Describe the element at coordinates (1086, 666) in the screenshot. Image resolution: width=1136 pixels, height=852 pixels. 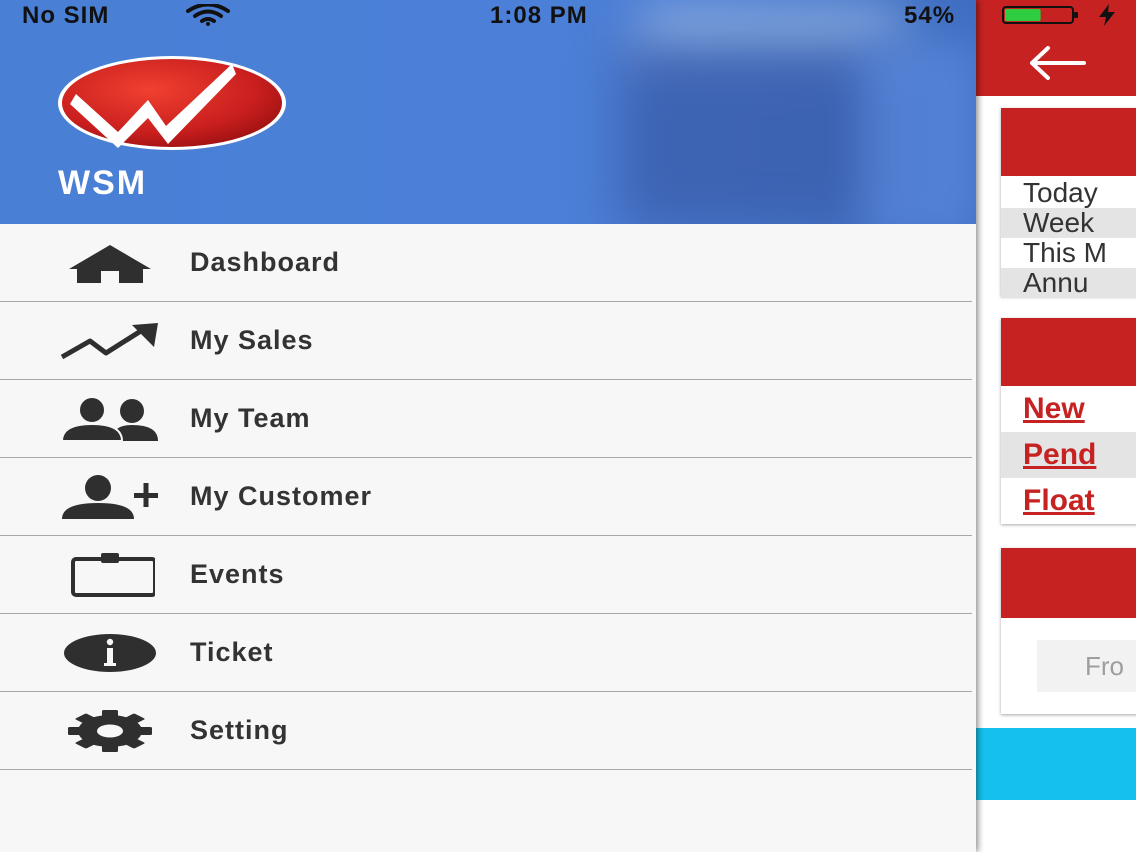
I see `from-date-input: Fro` at that location.